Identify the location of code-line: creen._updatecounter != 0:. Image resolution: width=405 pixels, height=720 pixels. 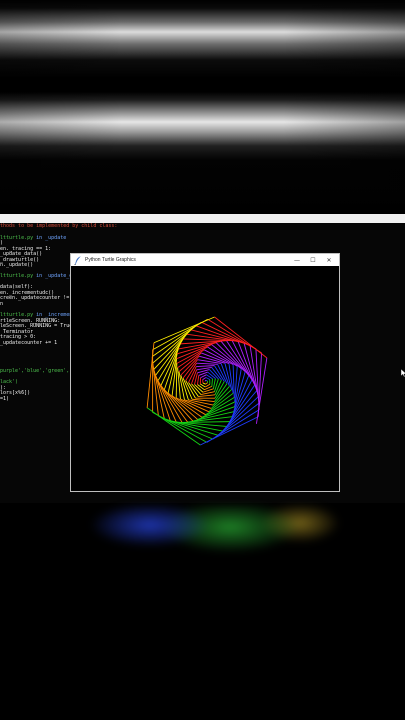
(39, 298).